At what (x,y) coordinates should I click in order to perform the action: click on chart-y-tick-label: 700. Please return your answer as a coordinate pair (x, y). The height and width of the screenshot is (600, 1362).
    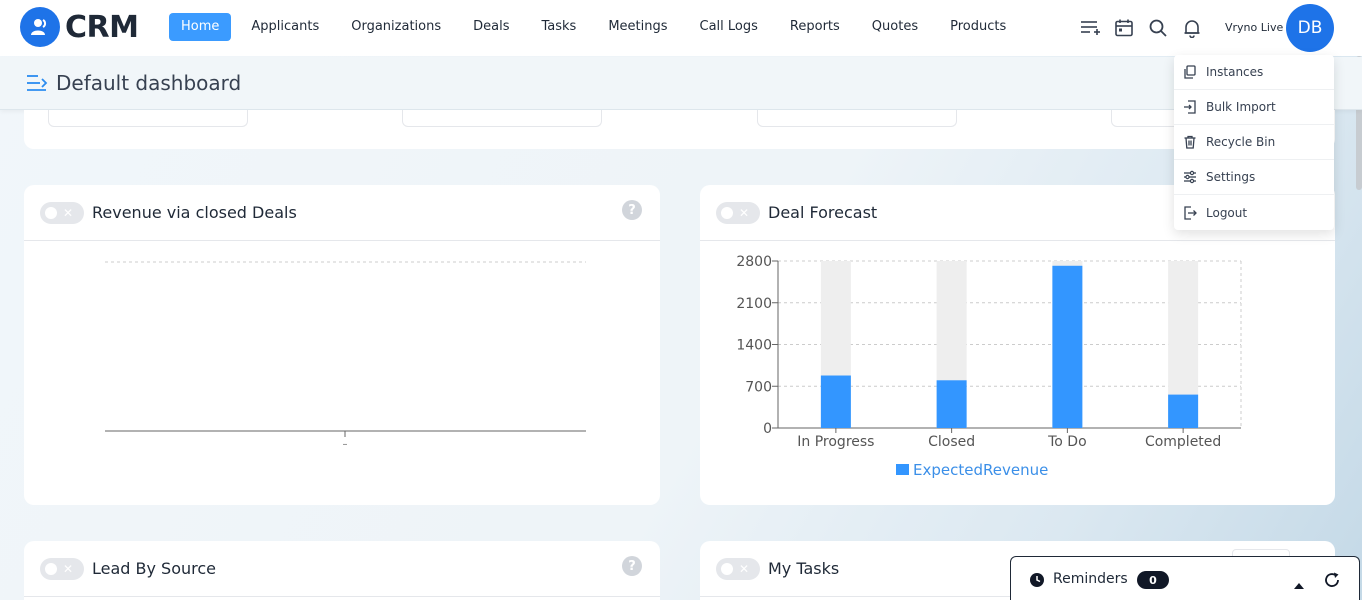
    Looking at the image, I should click on (758, 387).